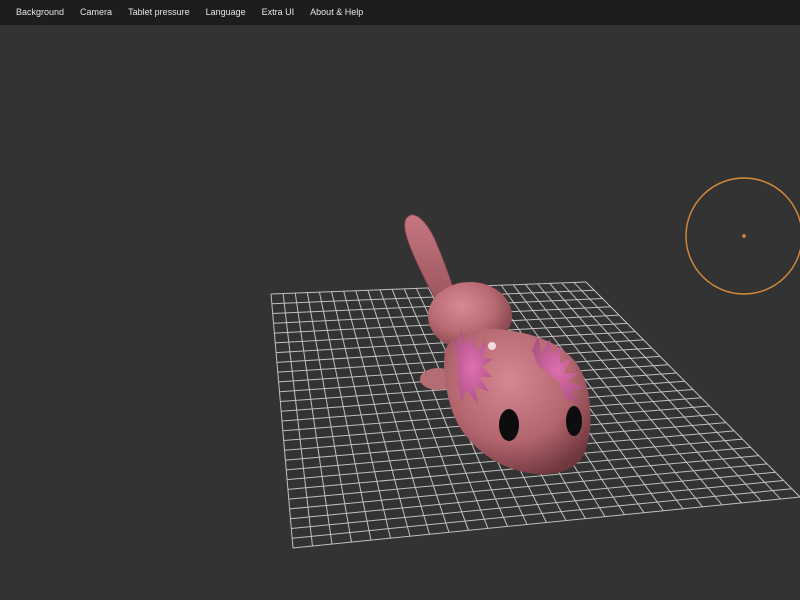  I want to click on specular-highlight, so click(492, 346).